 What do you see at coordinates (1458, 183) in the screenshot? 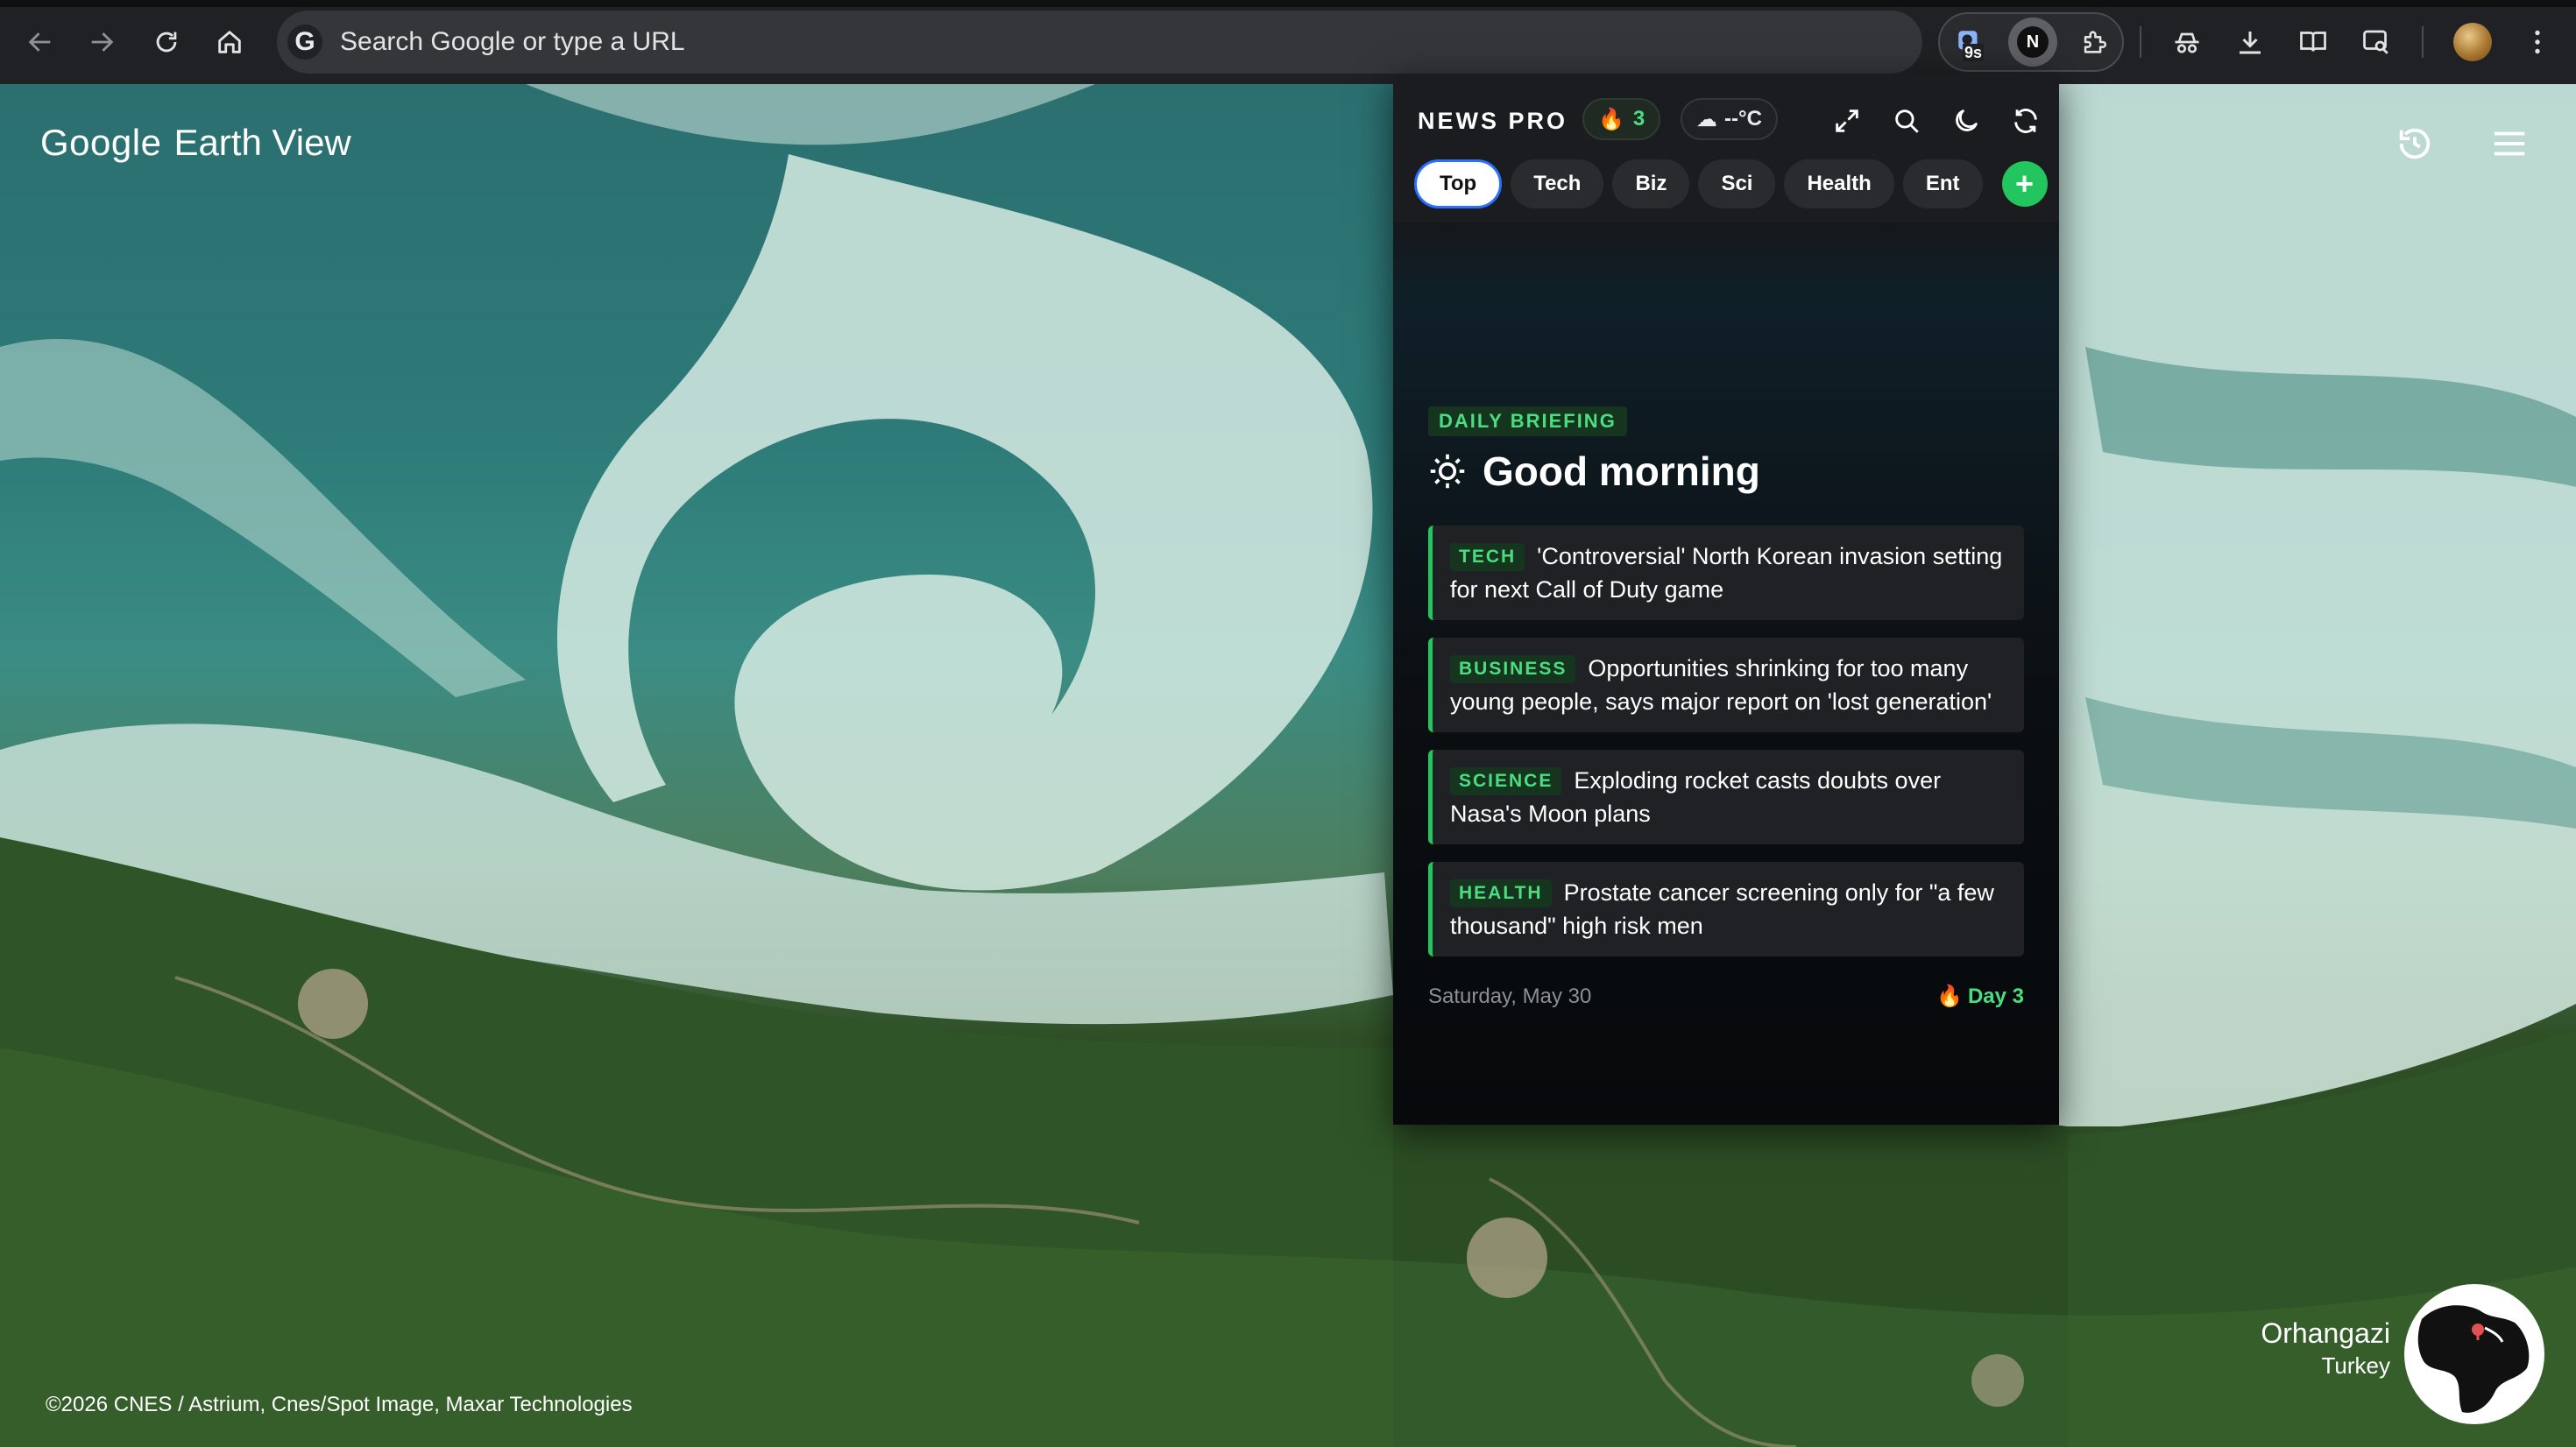
I see `tab-top: Top` at bounding box center [1458, 183].